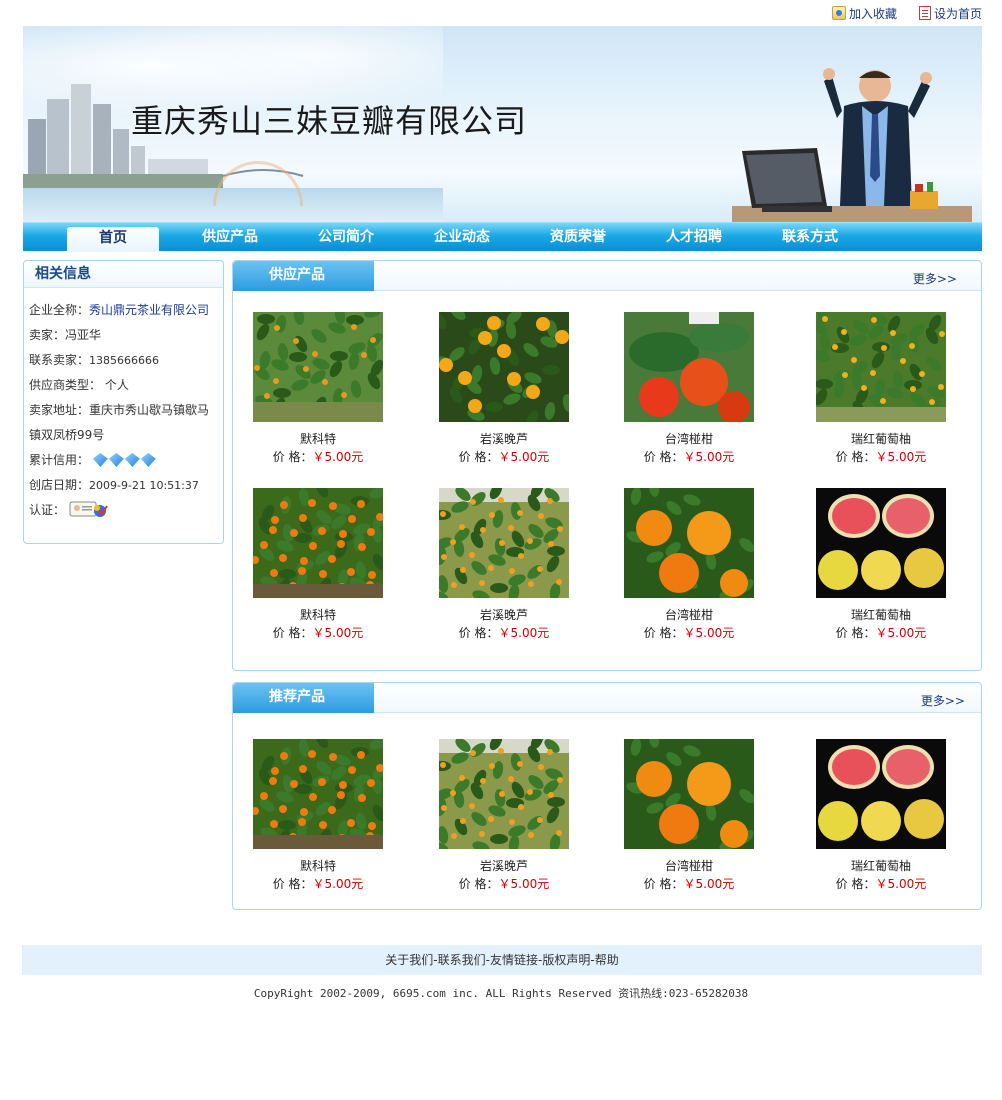  I want to click on company-row: 企业全称：秀山鼎元茶业有限公司, so click(124, 310).